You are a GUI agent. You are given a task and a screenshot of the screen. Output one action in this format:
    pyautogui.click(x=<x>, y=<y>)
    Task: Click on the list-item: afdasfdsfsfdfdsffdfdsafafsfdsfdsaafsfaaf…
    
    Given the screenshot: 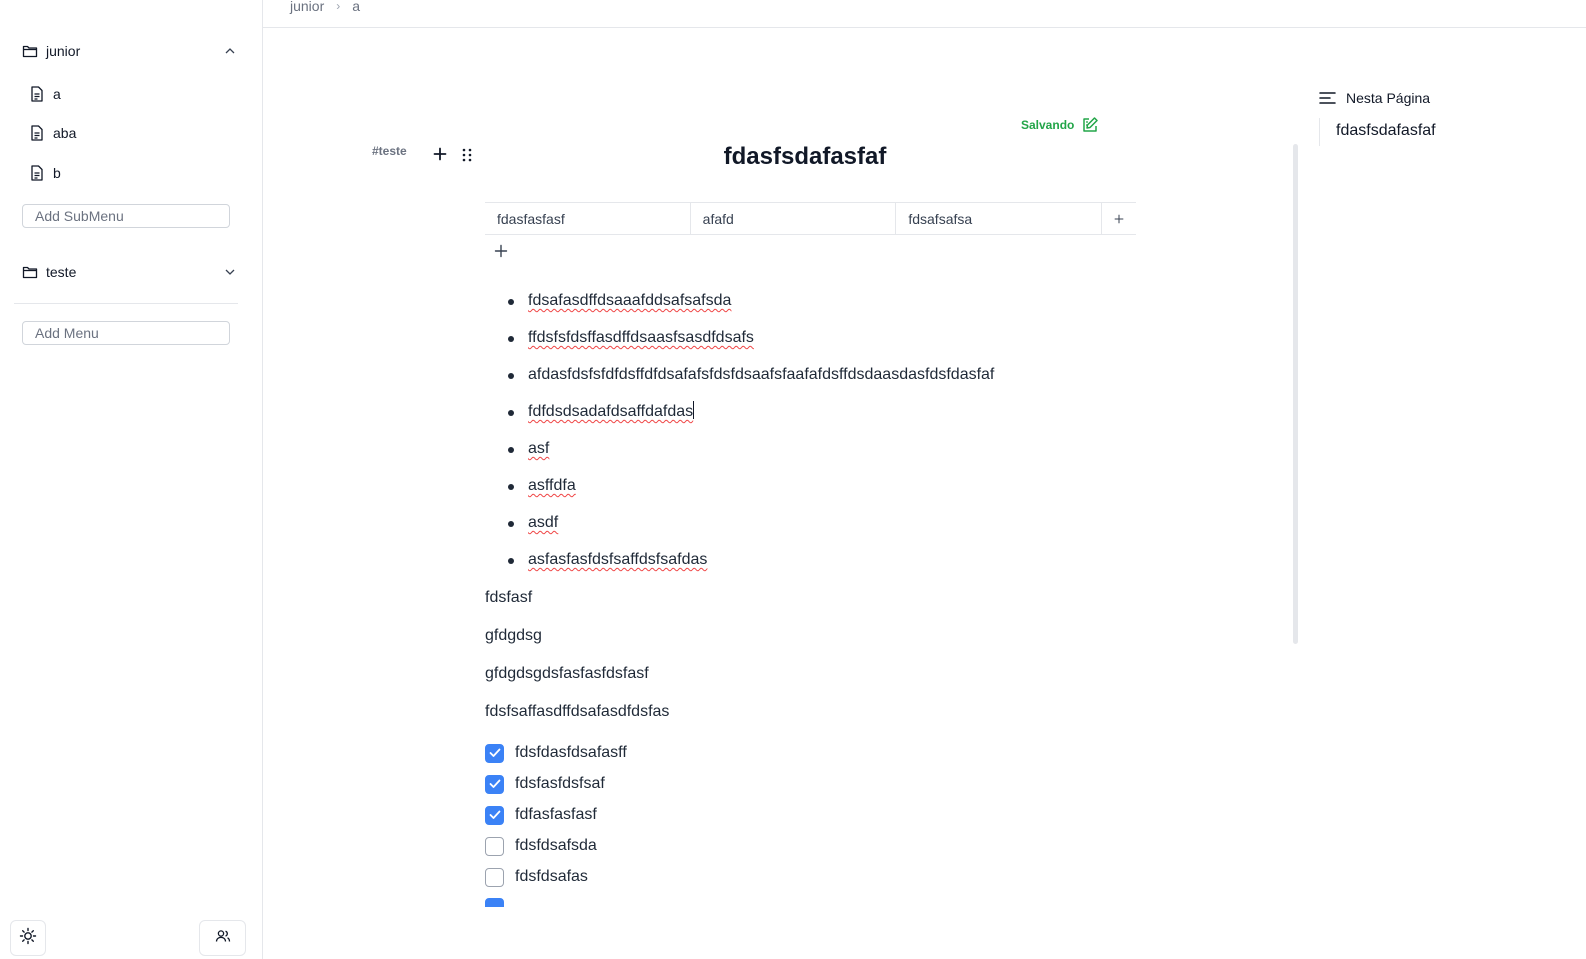 What is the action you would take?
    pyautogui.click(x=751, y=376)
    